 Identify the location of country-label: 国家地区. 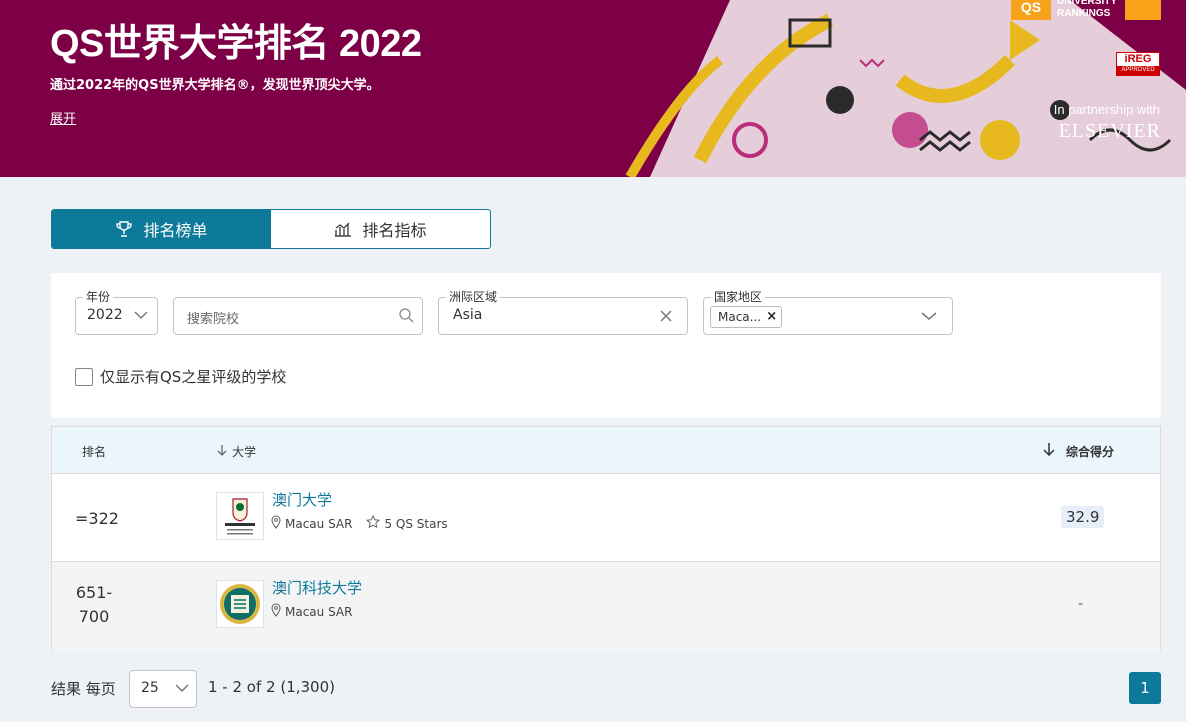
(738, 297).